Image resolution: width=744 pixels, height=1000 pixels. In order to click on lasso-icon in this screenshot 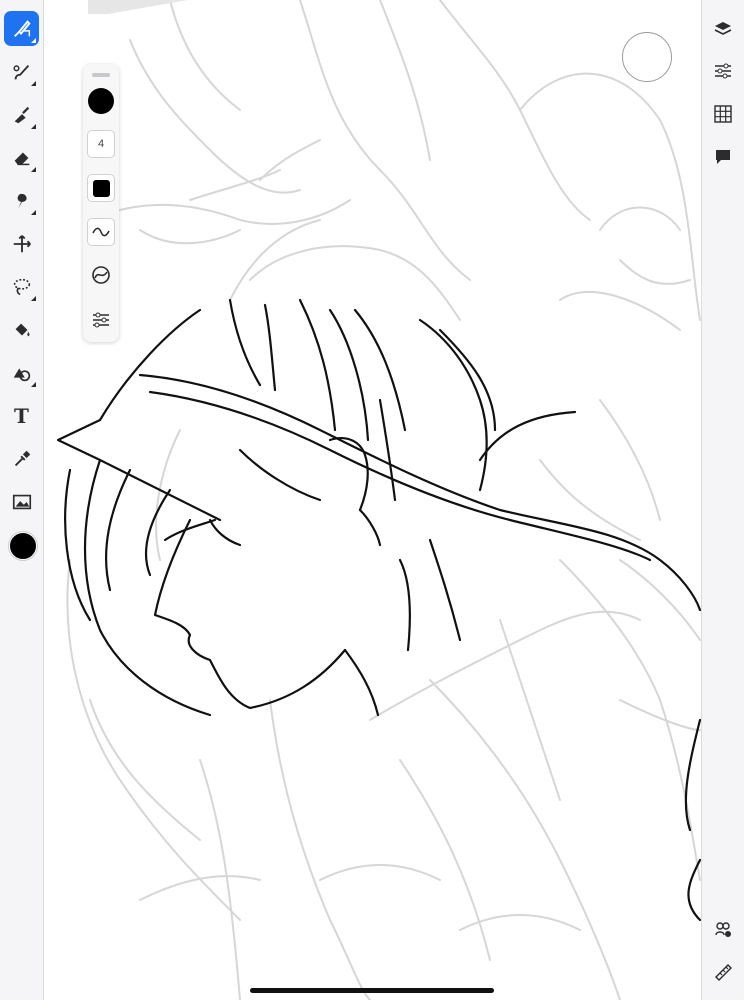, I will do `click(21, 286)`.